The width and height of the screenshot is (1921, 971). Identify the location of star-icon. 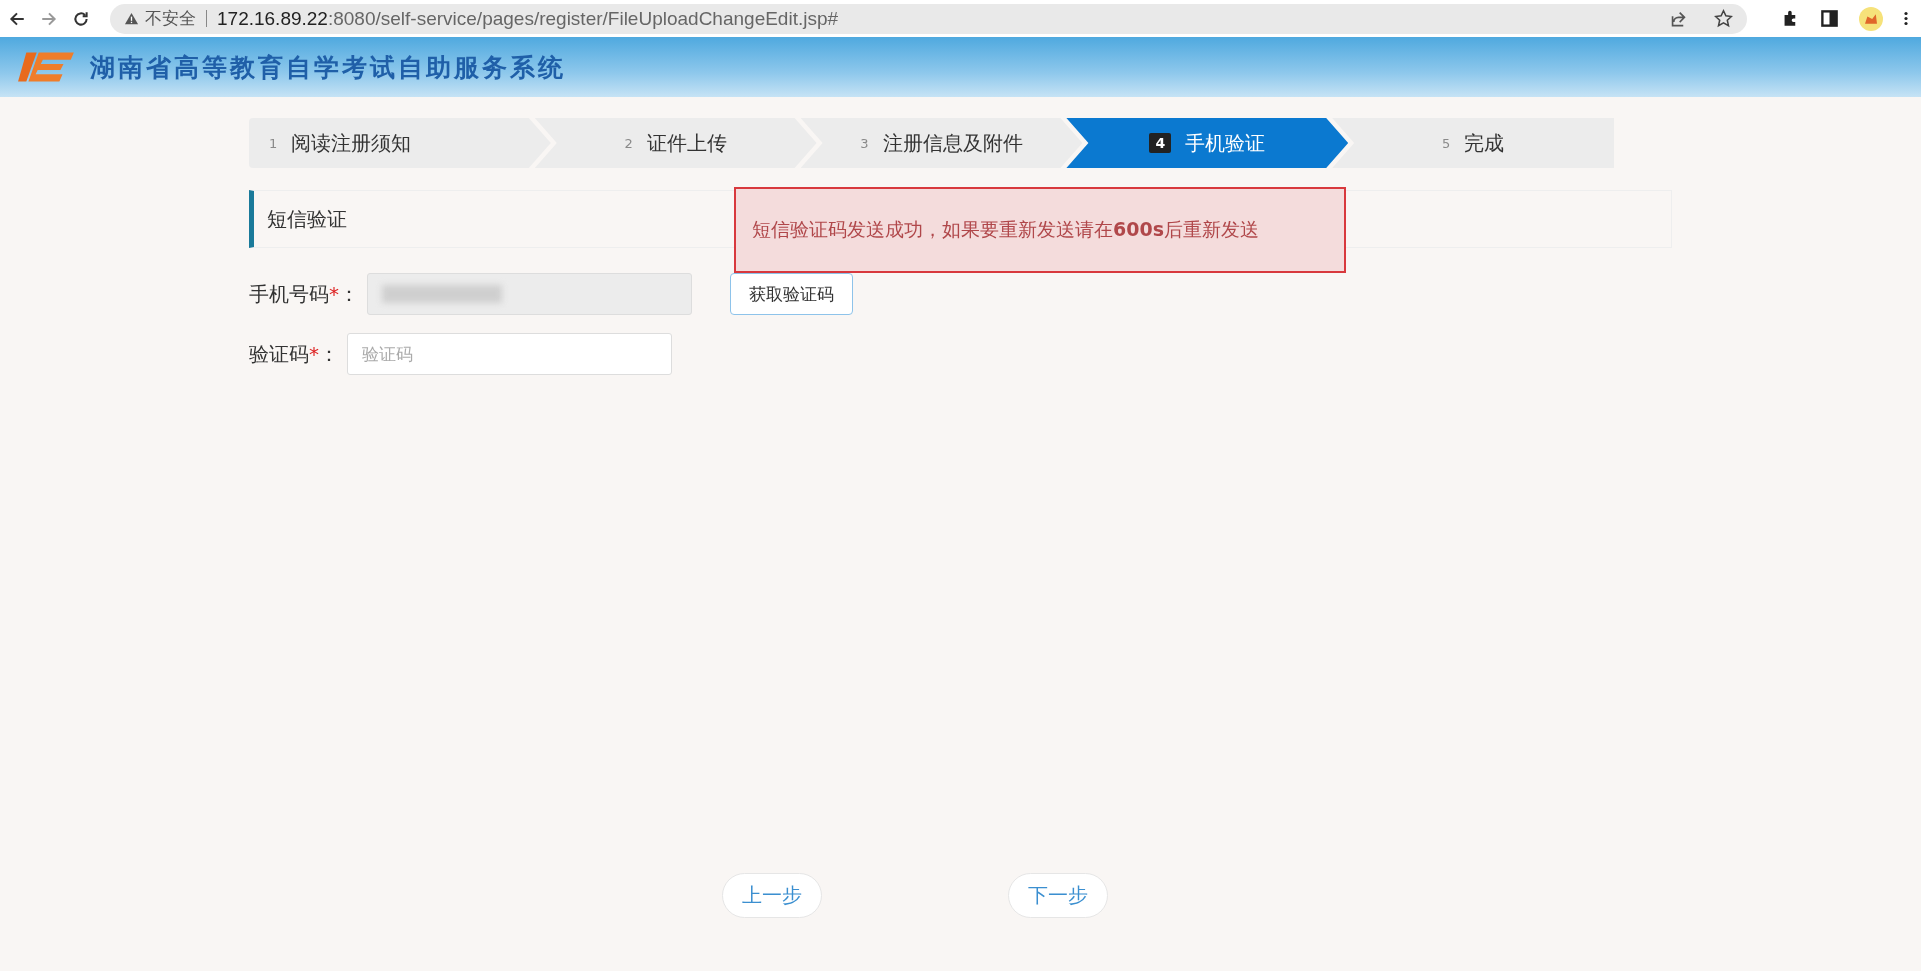
(1723, 18).